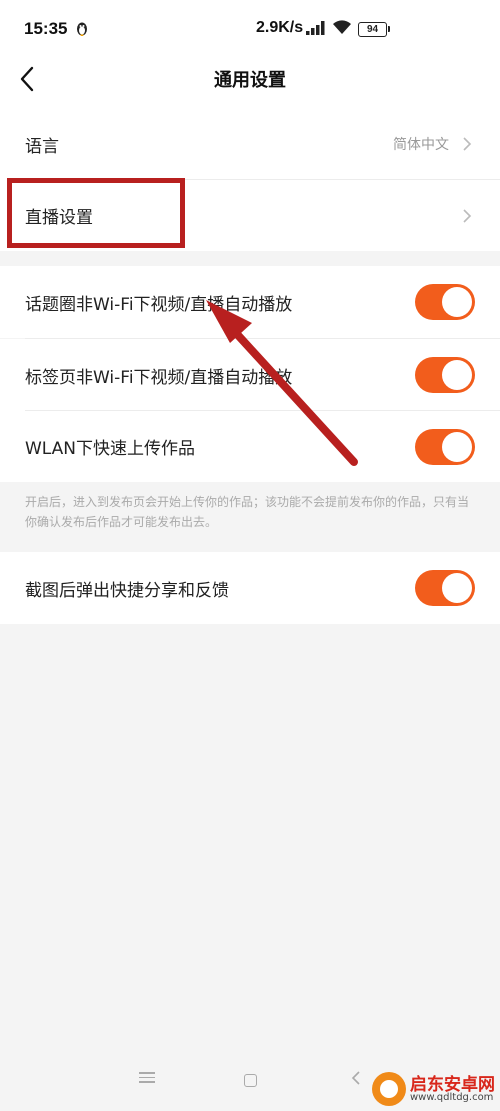 This screenshot has width=500, height=1111. Describe the element at coordinates (317, 30) in the screenshot. I see `signal-icon` at that location.